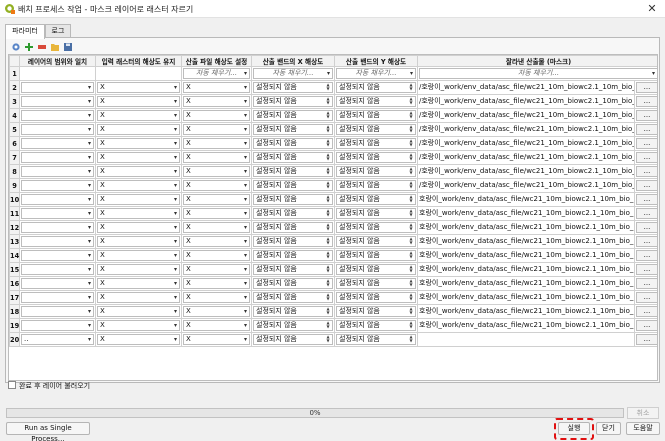 This screenshot has width=665, height=441. What do you see at coordinates (16, 47) in the screenshot?
I see `gear-icon` at bounding box center [16, 47].